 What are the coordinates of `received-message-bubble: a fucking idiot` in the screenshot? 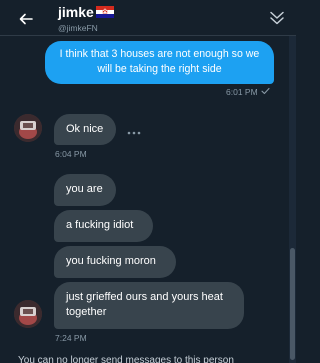 It's located at (103, 226).